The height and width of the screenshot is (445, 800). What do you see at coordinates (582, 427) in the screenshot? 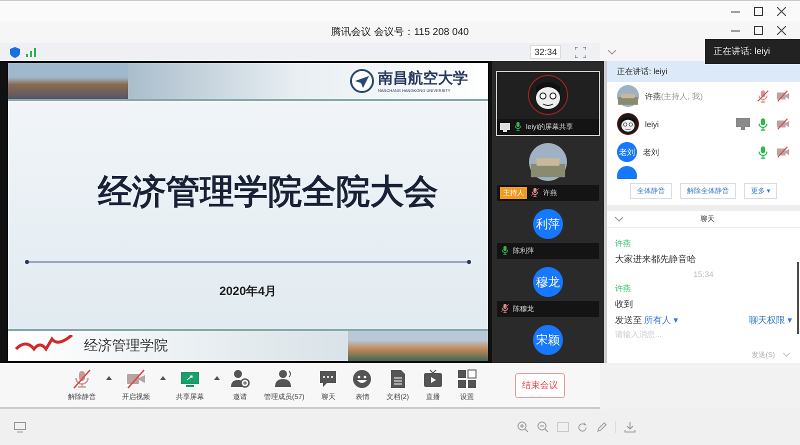
I see `rotate-icon` at bounding box center [582, 427].